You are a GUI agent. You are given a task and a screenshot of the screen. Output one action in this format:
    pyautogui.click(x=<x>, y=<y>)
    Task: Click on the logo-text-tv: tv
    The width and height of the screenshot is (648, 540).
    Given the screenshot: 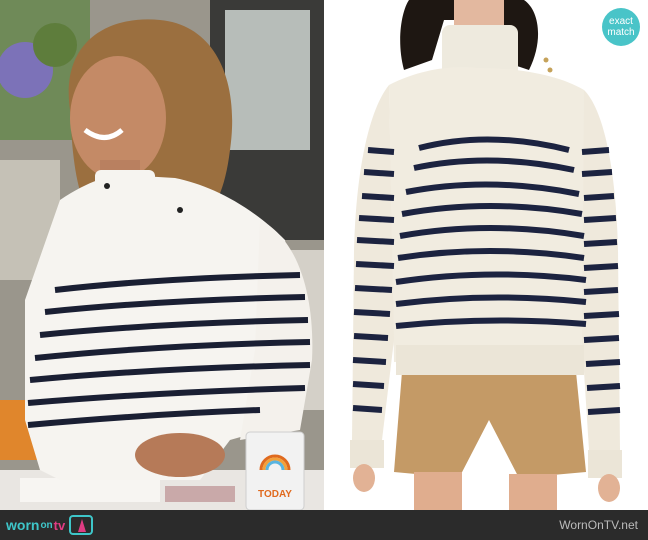 What is the action you would take?
    pyautogui.click(x=59, y=525)
    